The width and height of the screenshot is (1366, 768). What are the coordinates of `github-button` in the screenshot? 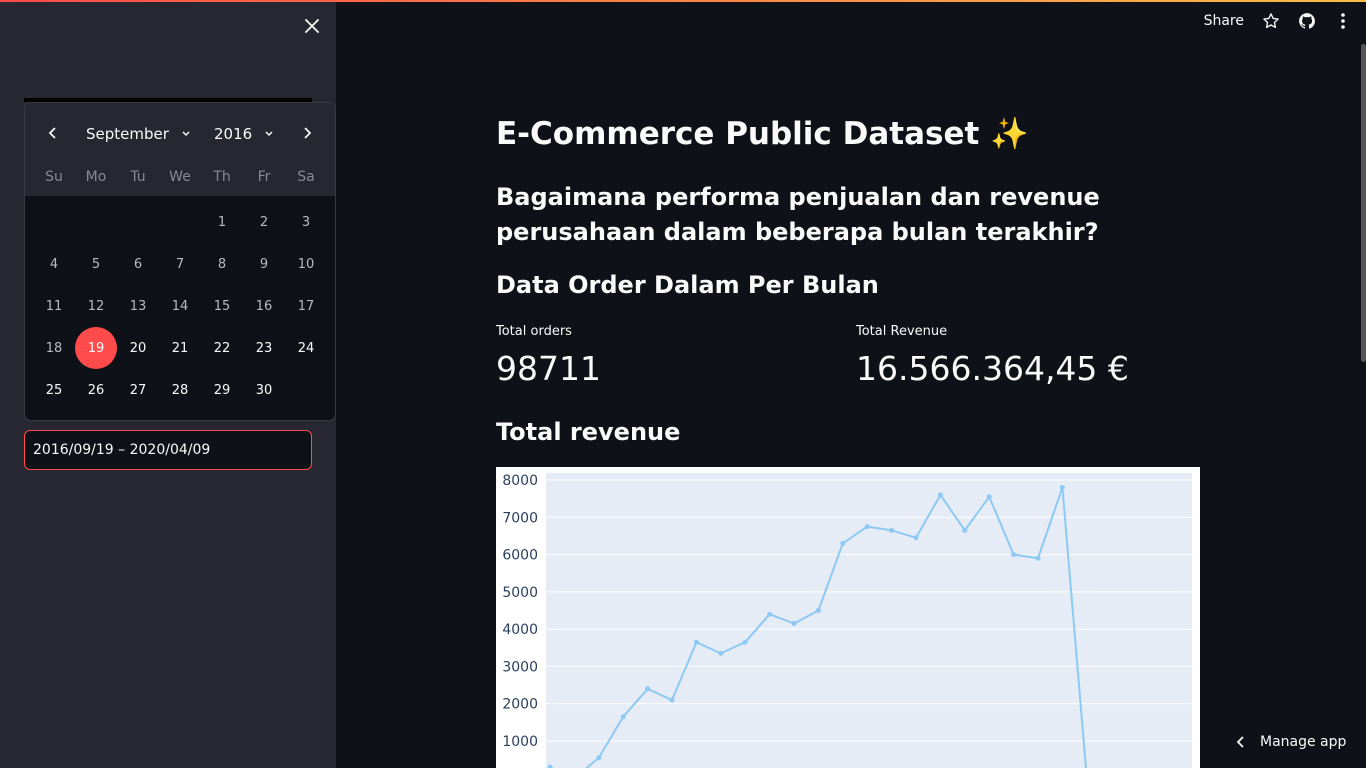 It's located at (1307, 21).